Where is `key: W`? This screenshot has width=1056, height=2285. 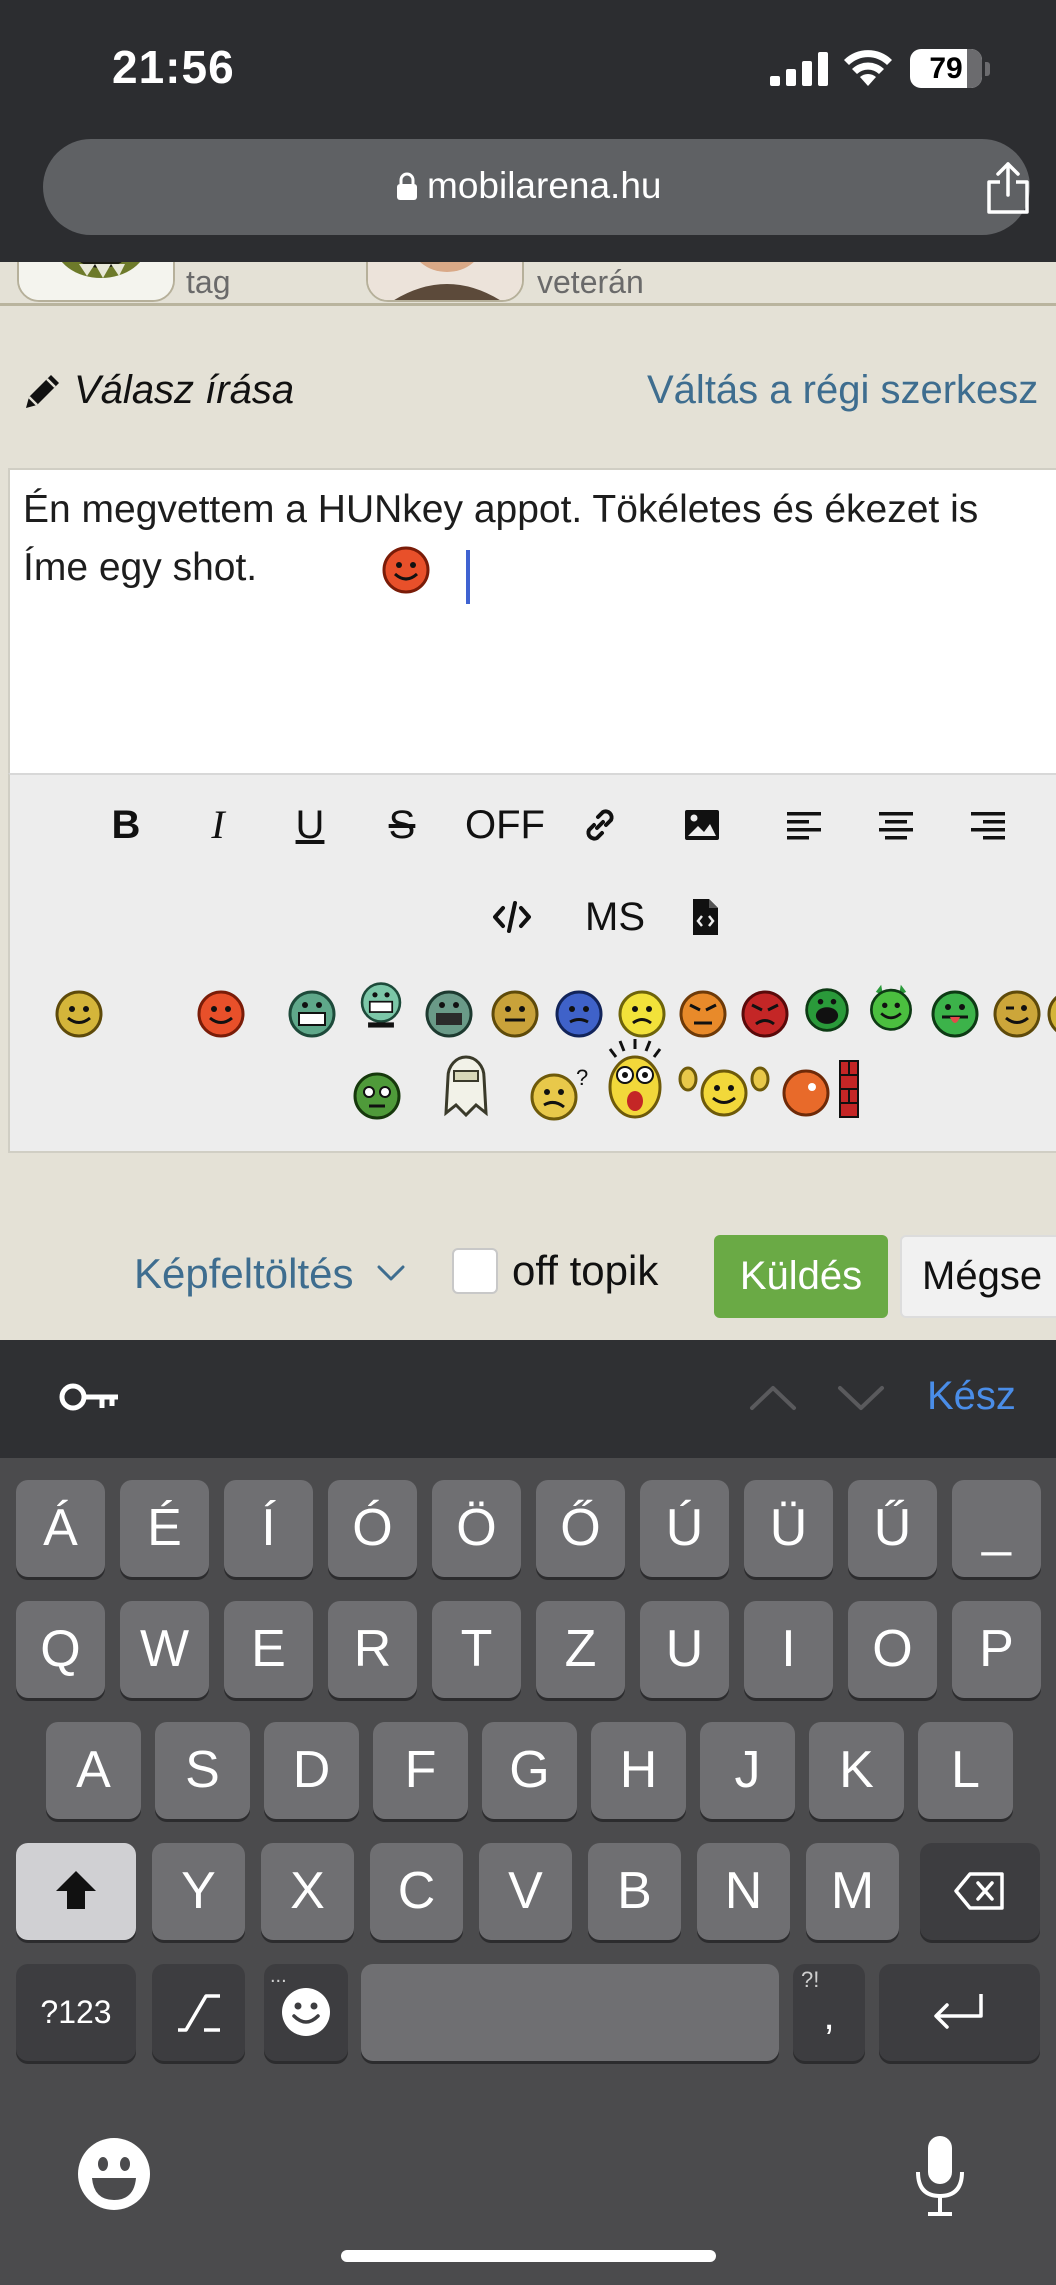
key: W is located at coordinates (164, 1649).